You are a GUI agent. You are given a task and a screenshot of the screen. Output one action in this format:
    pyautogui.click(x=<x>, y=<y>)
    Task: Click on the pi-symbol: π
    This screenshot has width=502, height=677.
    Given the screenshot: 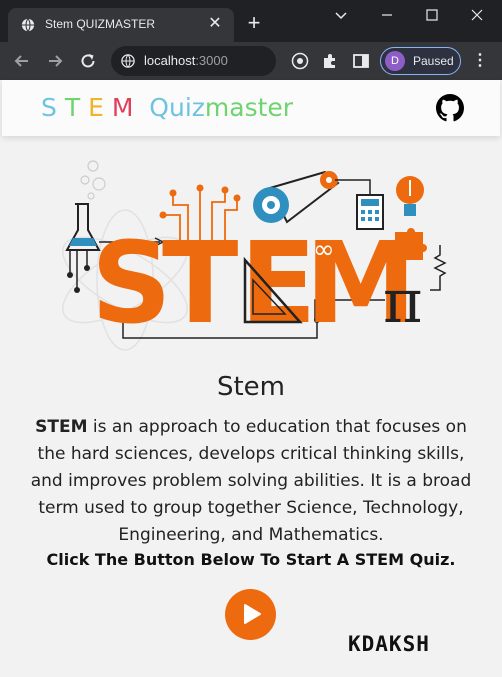 What is the action you would take?
    pyautogui.click(x=402, y=302)
    